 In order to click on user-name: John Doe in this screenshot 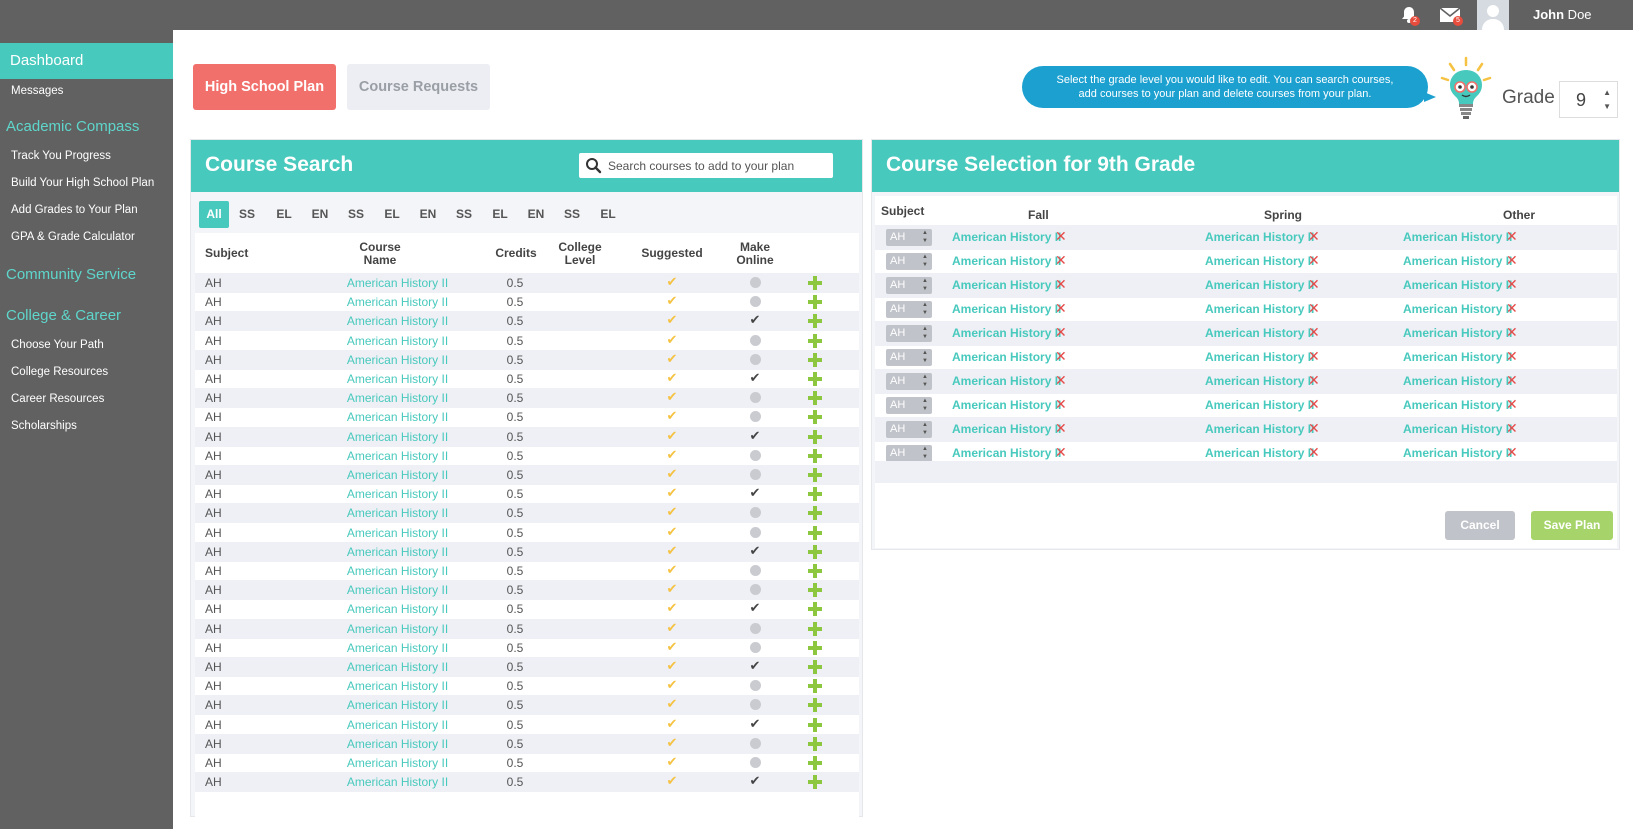, I will do `click(1562, 14)`.